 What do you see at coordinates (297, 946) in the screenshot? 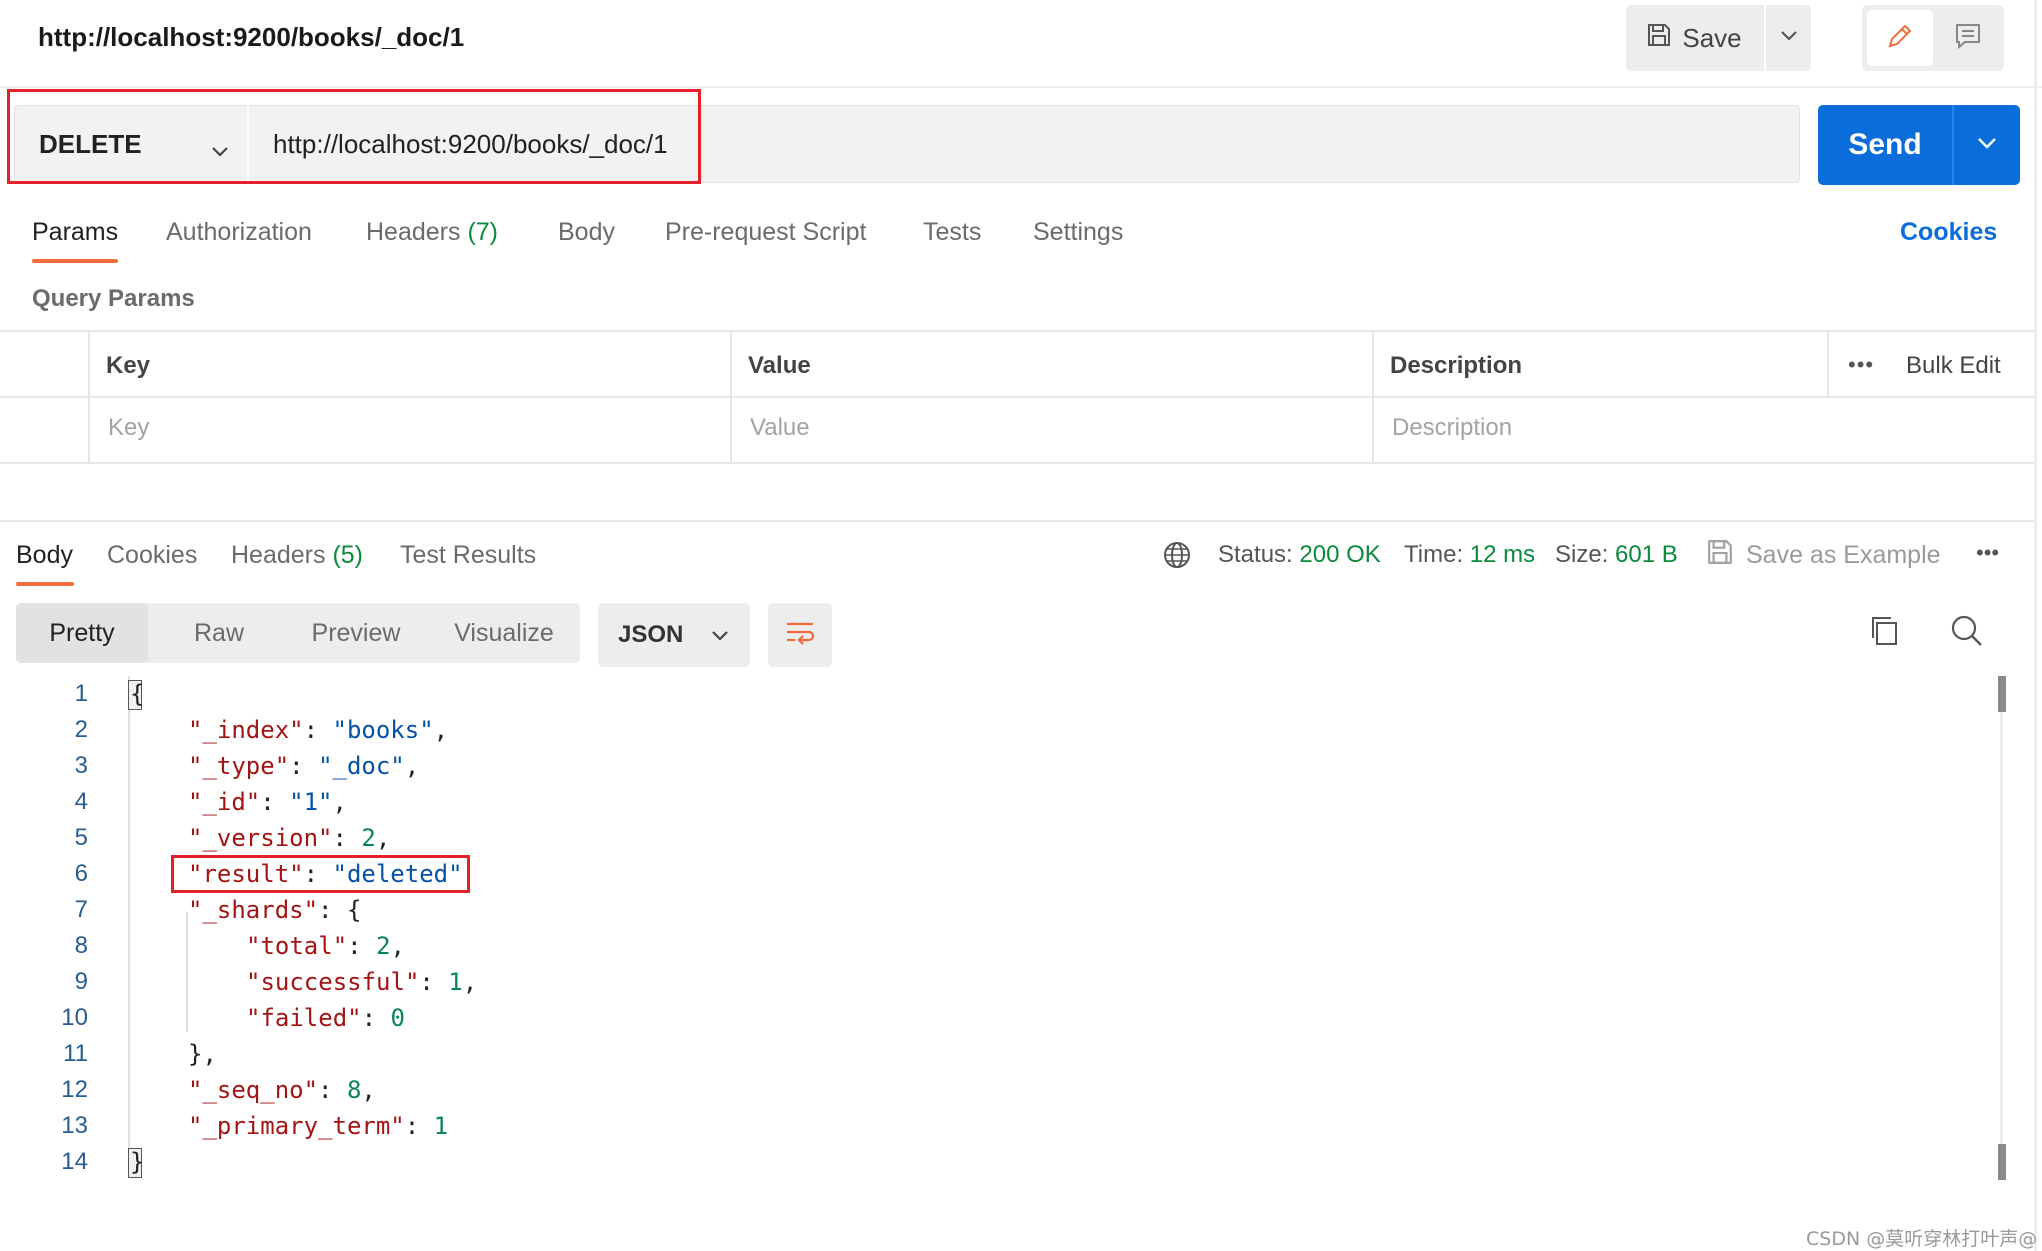
I see `json-key: "total"` at bounding box center [297, 946].